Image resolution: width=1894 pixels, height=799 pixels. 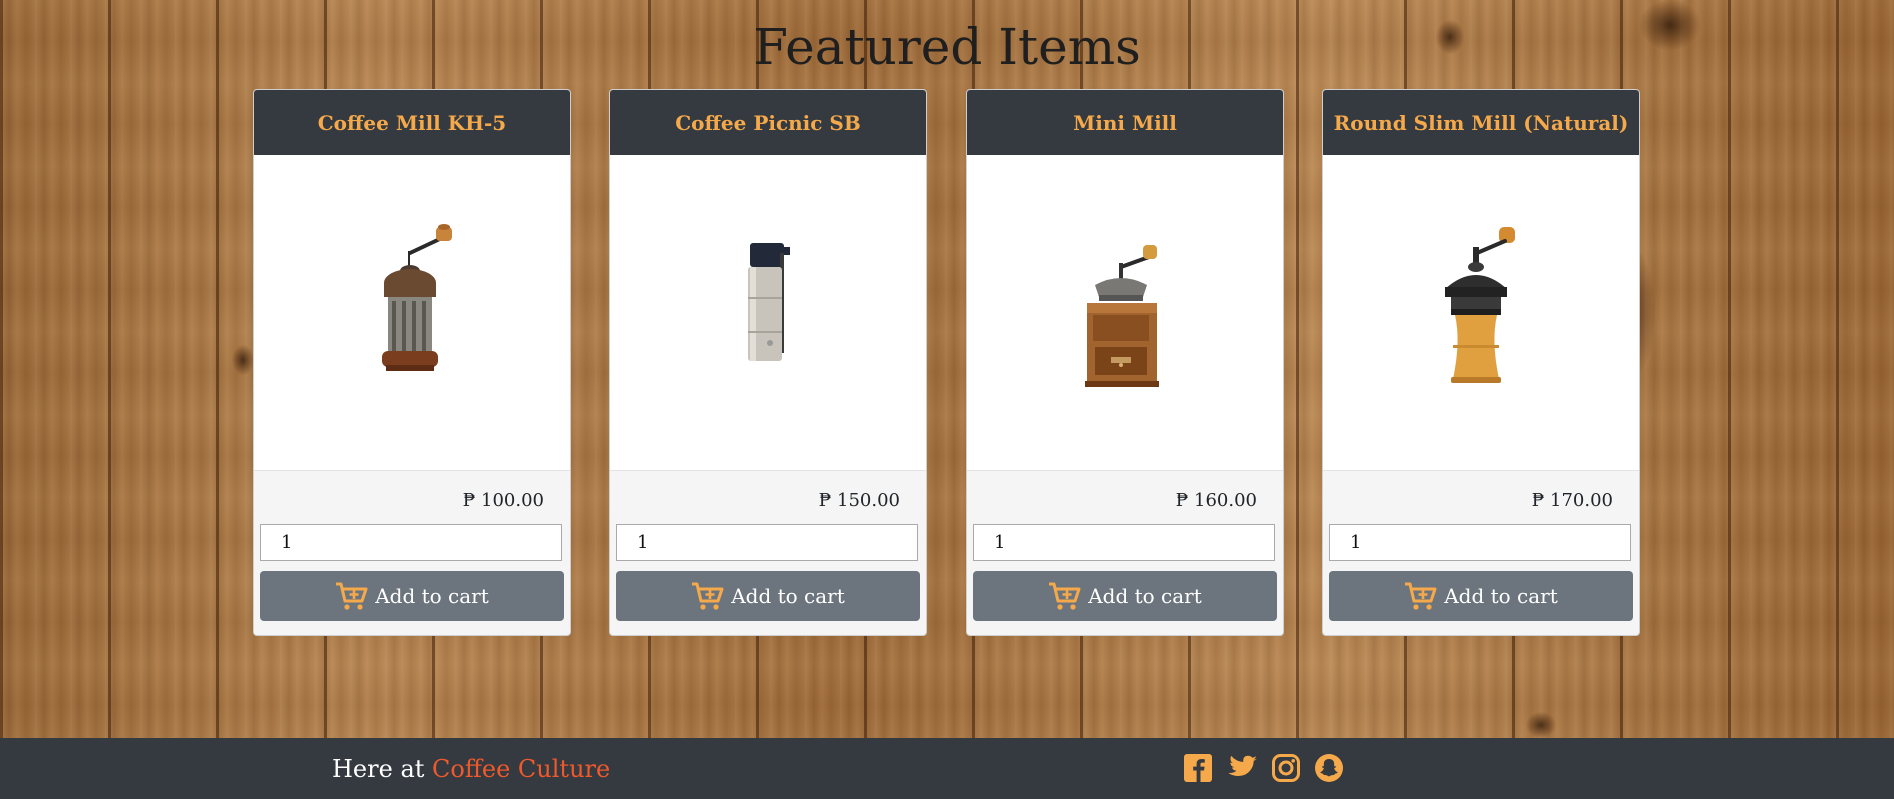 What do you see at coordinates (1122, 315) in the screenshot?
I see `mini-mill-image` at bounding box center [1122, 315].